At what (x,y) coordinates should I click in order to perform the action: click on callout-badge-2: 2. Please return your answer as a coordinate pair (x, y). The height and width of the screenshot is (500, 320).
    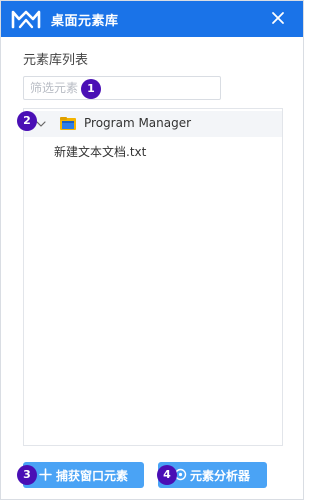
    Looking at the image, I should click on (27, 121).